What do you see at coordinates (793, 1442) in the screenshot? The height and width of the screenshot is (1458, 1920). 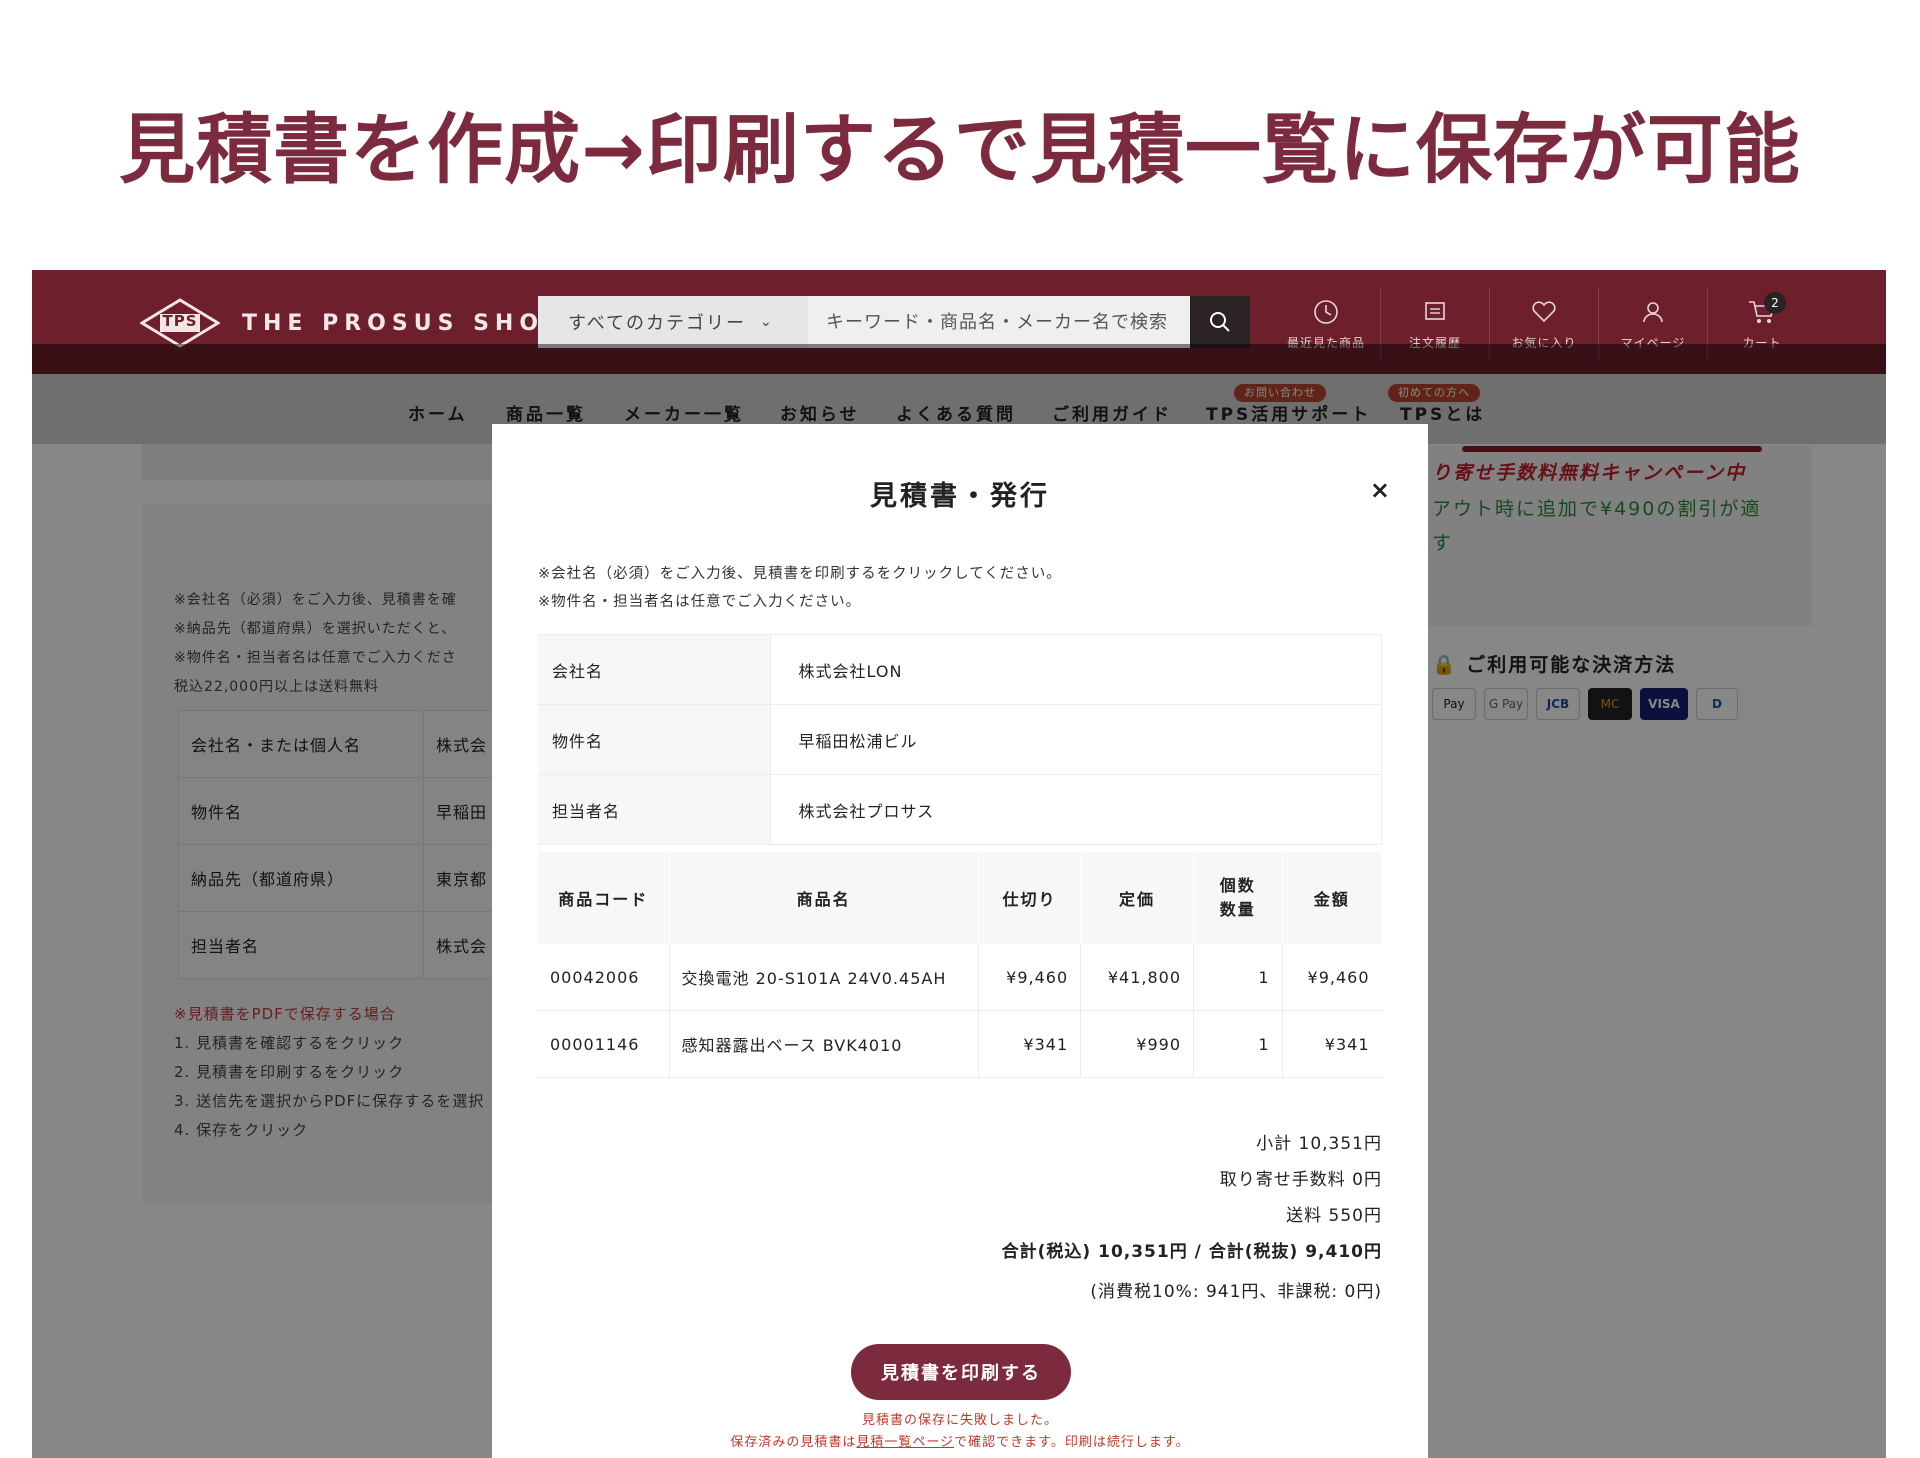 I see `error-text-pre: 保存済みの見積書は` at bounding box center [793, 1442].